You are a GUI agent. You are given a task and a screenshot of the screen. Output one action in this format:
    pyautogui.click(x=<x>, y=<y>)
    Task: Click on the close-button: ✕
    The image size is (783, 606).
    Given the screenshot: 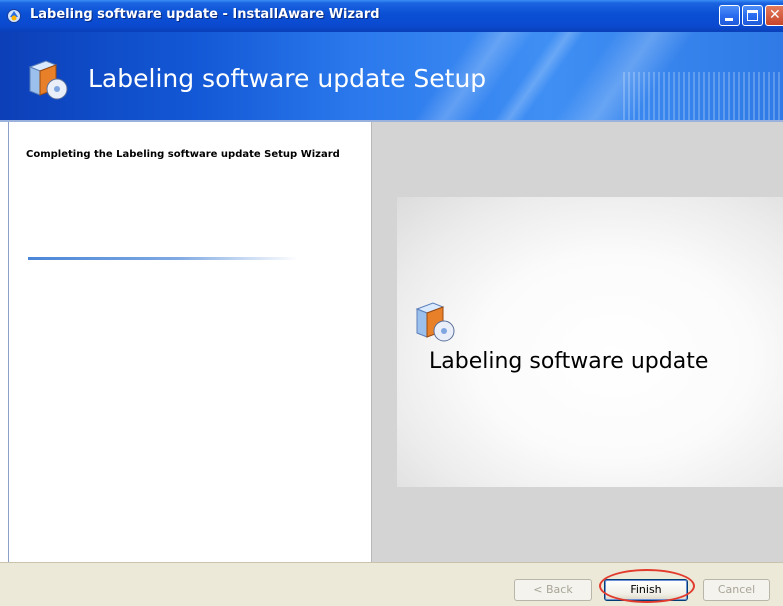 What is the action you would take?
    pyautogui.click(x=774, y=15)
    